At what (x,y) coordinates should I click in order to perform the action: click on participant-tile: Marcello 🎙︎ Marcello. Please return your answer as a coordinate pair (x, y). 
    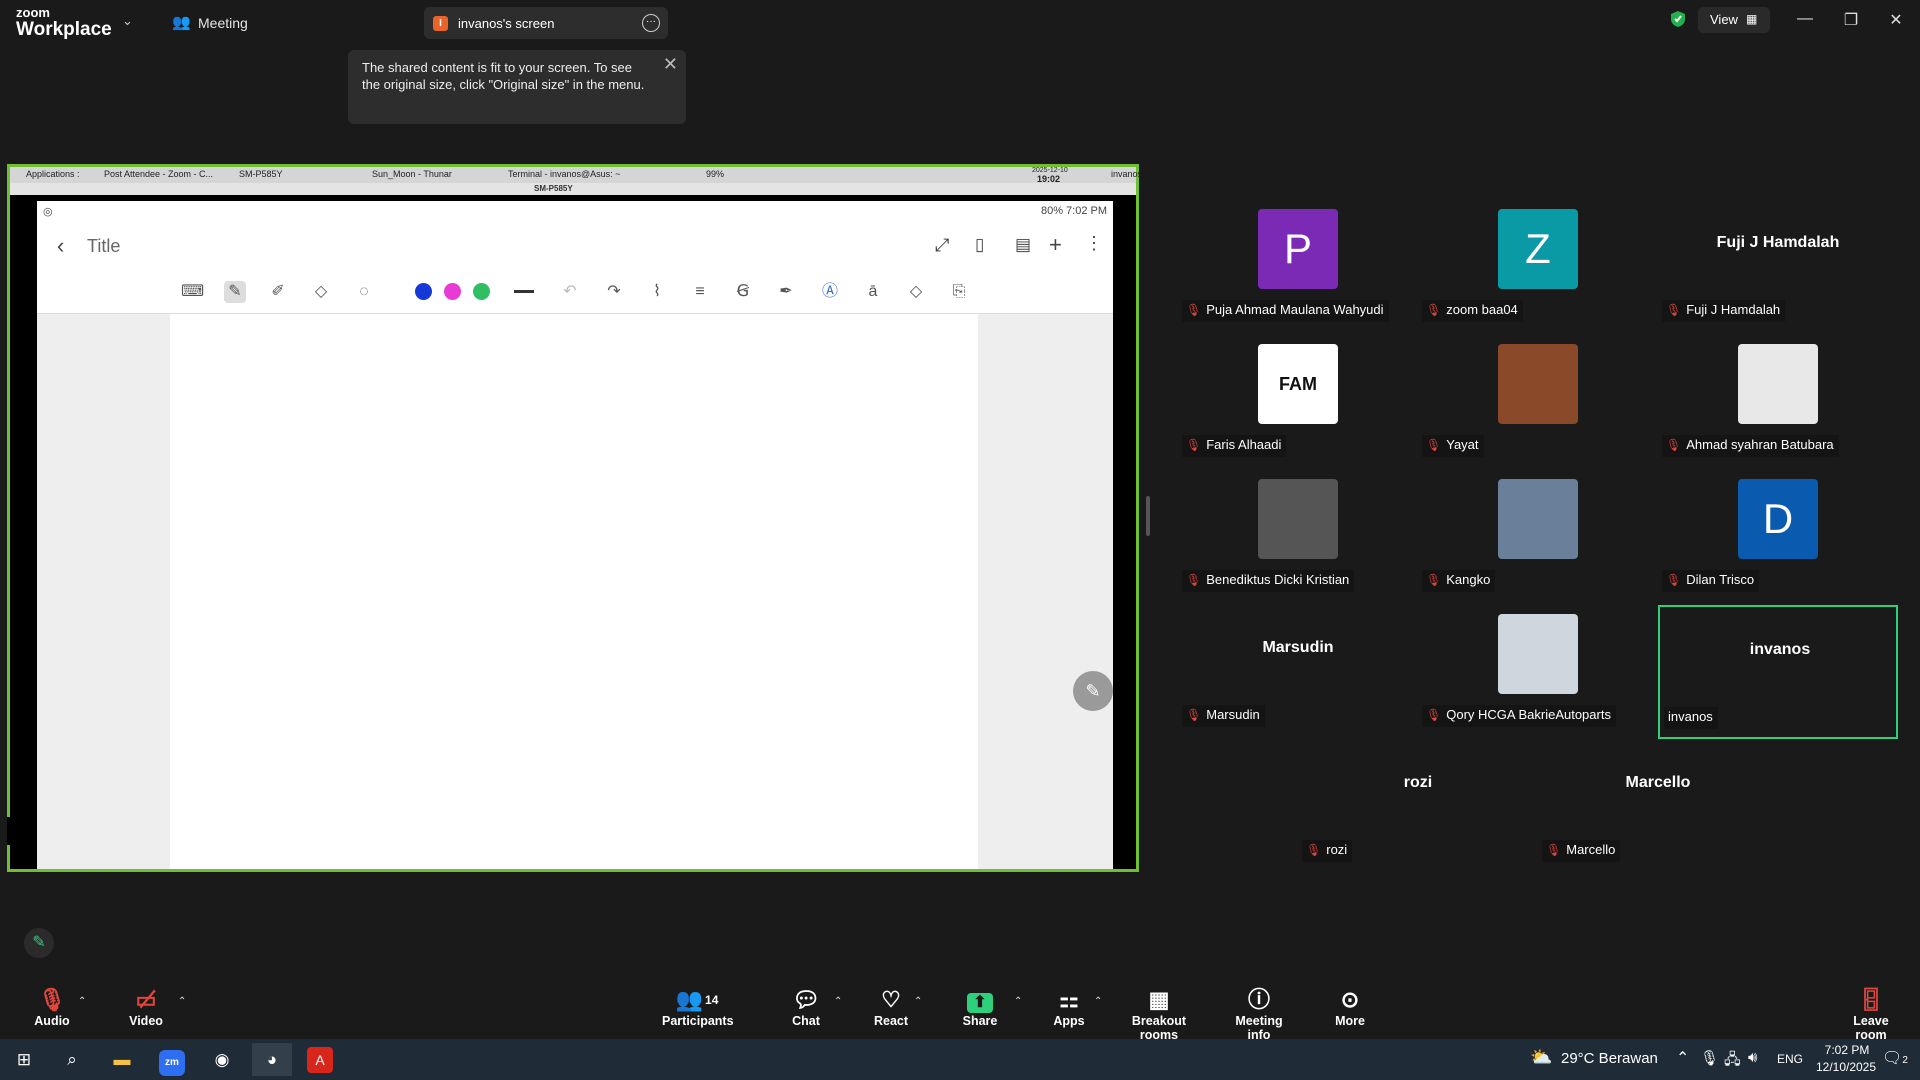
    Looking at the image, I should click on (1658, 807).